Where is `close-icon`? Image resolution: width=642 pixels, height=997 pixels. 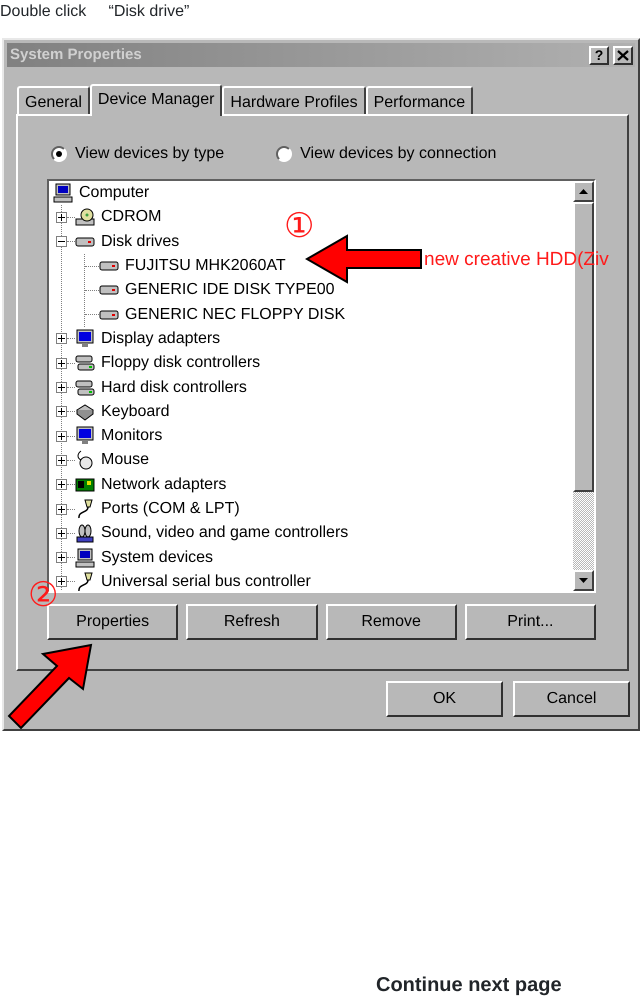 close-icon is located at coordinates (623, 55).